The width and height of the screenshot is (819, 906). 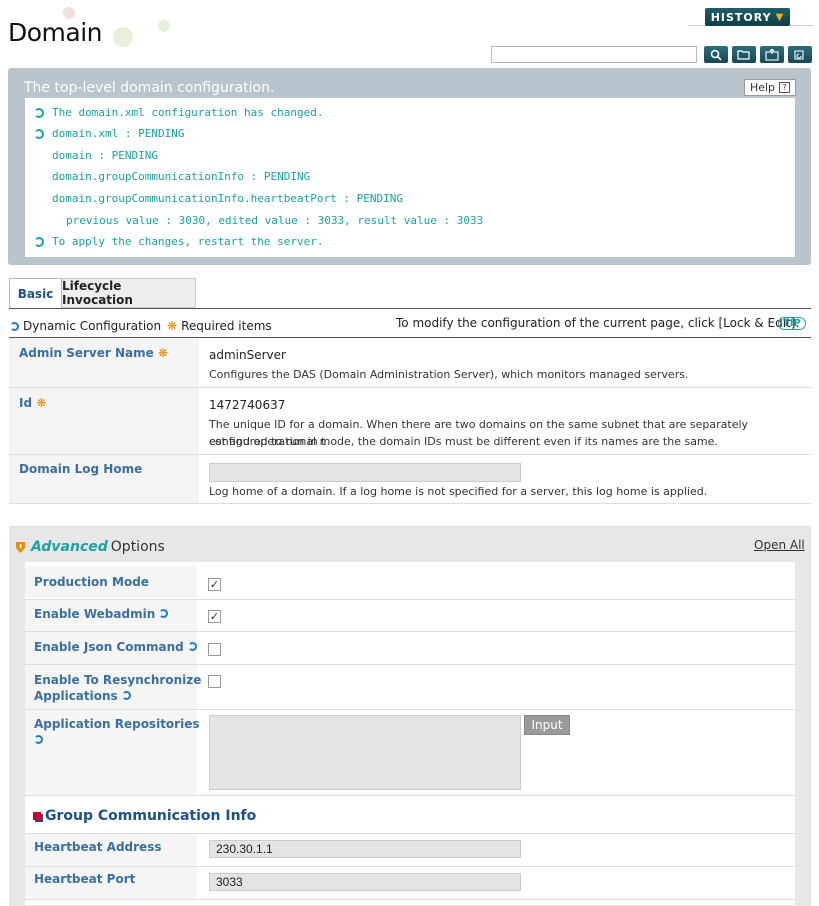 What do you see at coordinates (741, 17) in the screenshot?
I see `history-label: HISTORY` at bounding box center [741, 17].